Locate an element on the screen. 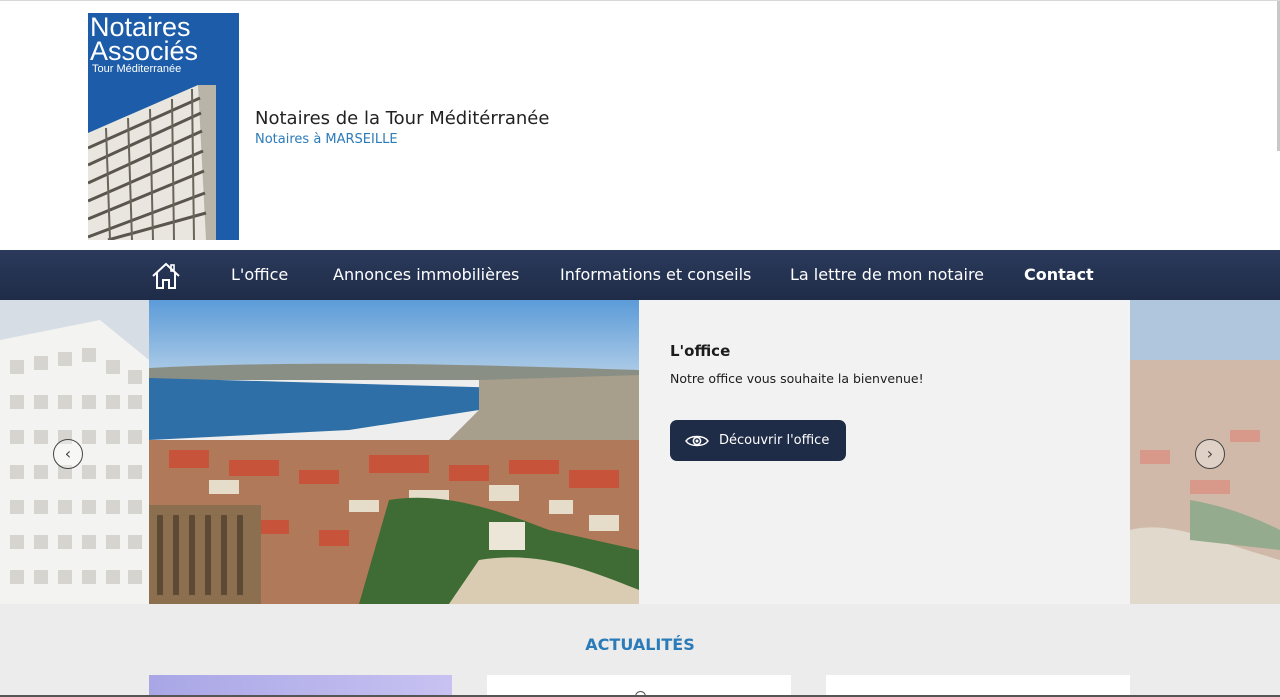  logo-line-2: Associés is located at coordinates (144, 51).